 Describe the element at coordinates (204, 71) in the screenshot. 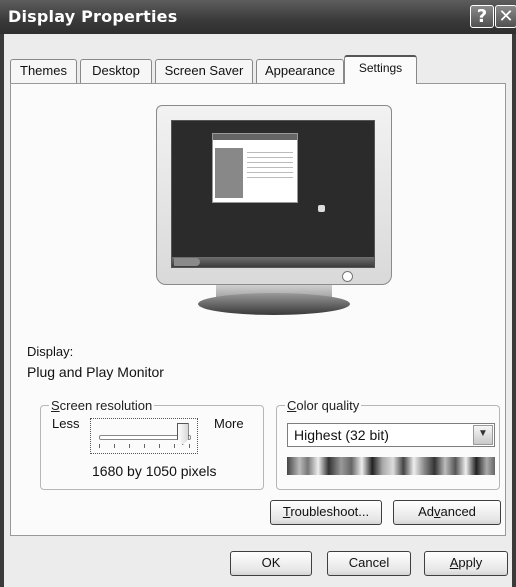

I see `tab-screen-saver: Screen Saver` at that location.